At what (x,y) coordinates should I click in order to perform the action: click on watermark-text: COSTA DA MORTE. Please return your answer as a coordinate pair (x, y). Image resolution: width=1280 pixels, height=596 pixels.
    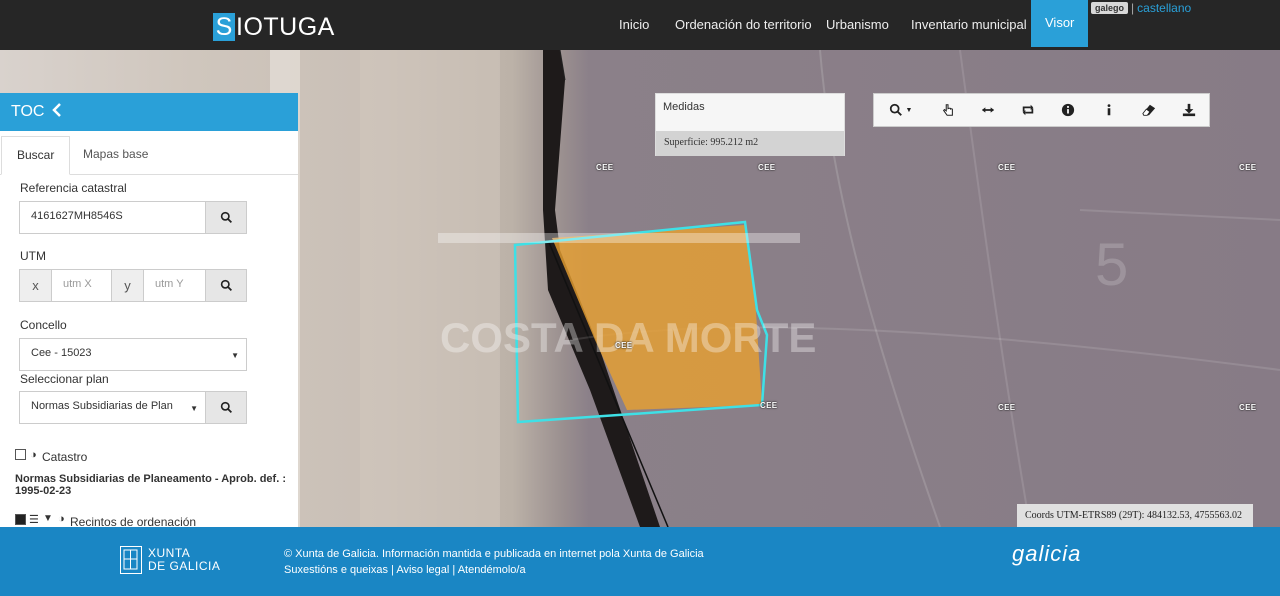
    Looking at the image, I should click on (628, 337).